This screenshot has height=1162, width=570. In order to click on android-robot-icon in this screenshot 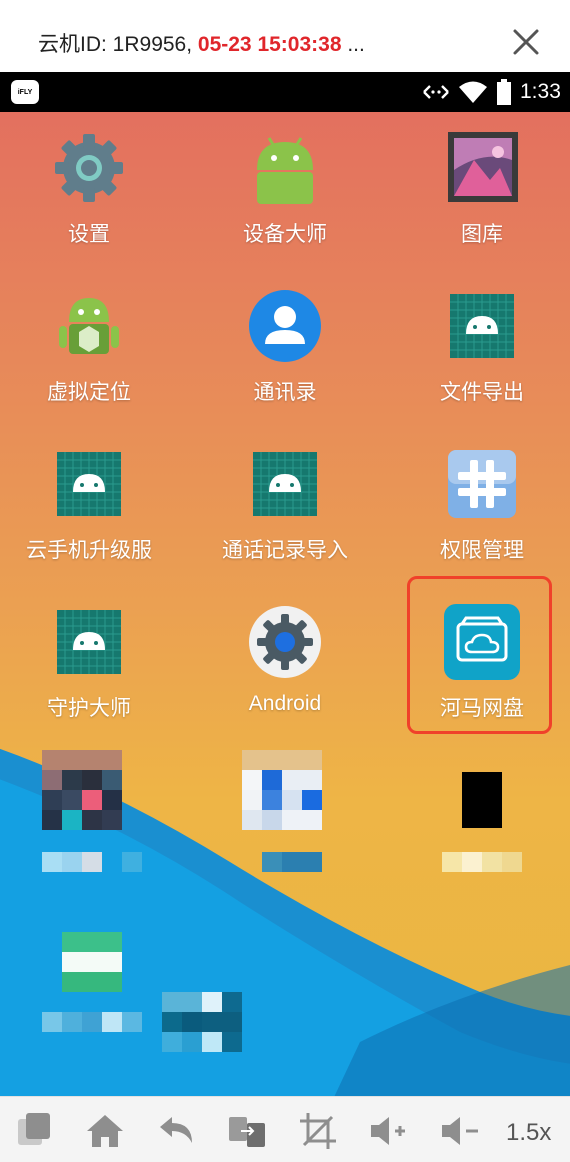, I will do `click(285, 168)`.